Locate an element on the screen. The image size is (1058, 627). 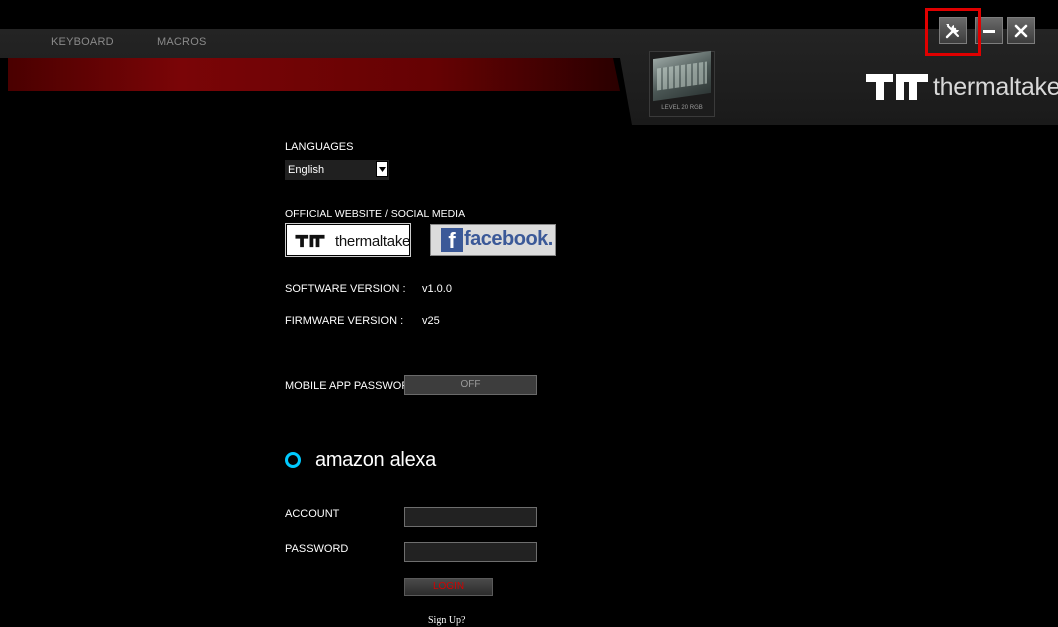
firmware-version-label: FIRMWARE VERSION : is located at coordinates (344, 321).